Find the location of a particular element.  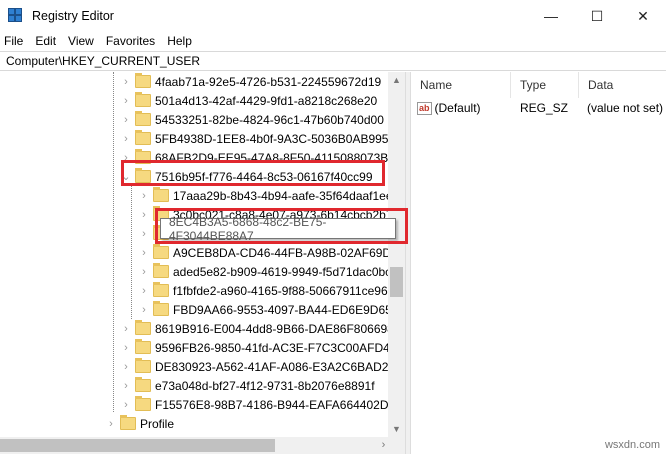

tree-item: › DE830923-A562-41AF-A086-E3A2C6BAD2DA is located at coordinates (254, 366).